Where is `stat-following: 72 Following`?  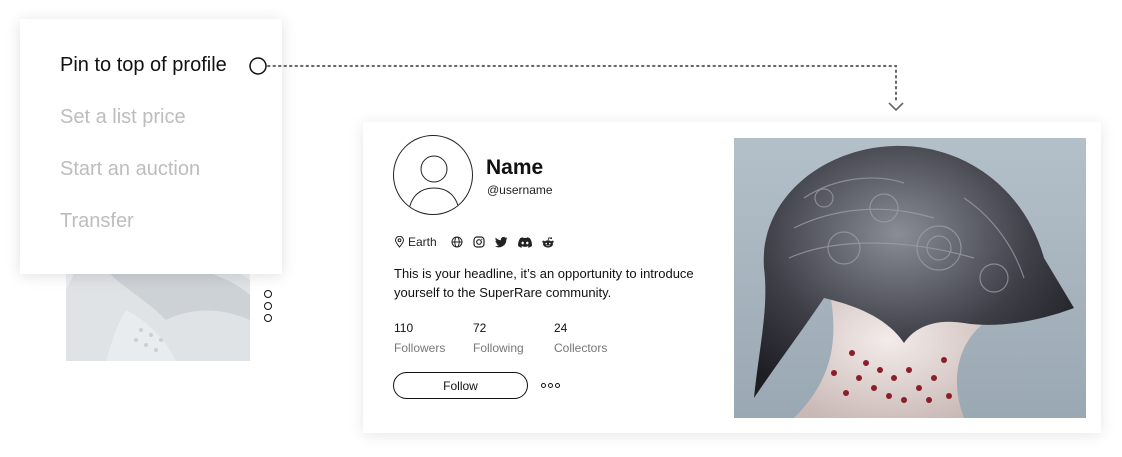 stat-following: 72 Following is located at coordinates (513, 338).